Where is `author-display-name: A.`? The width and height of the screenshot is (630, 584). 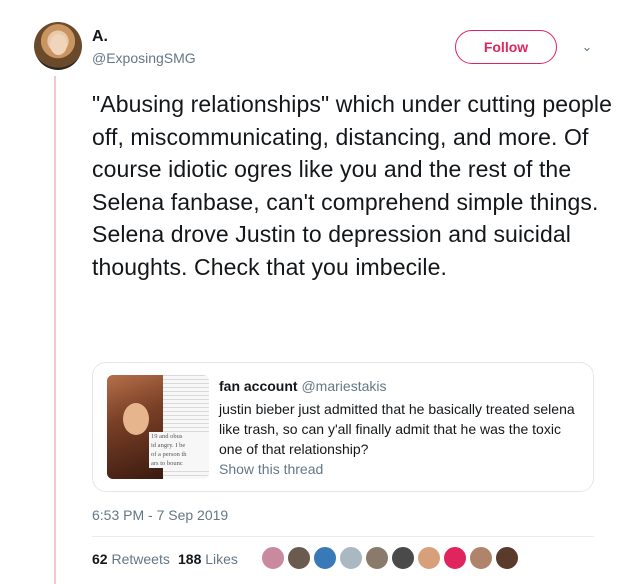
author-display-name: A. is located at coordinates (100, 37).